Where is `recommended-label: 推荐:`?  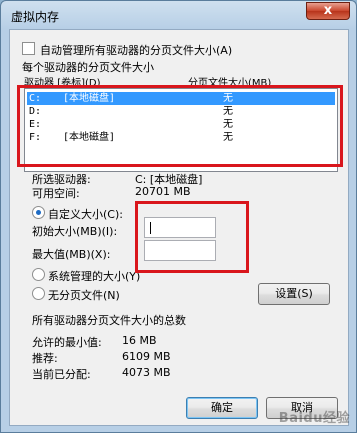
recommended-label: 推荐: is located at coordinates (45, 358).